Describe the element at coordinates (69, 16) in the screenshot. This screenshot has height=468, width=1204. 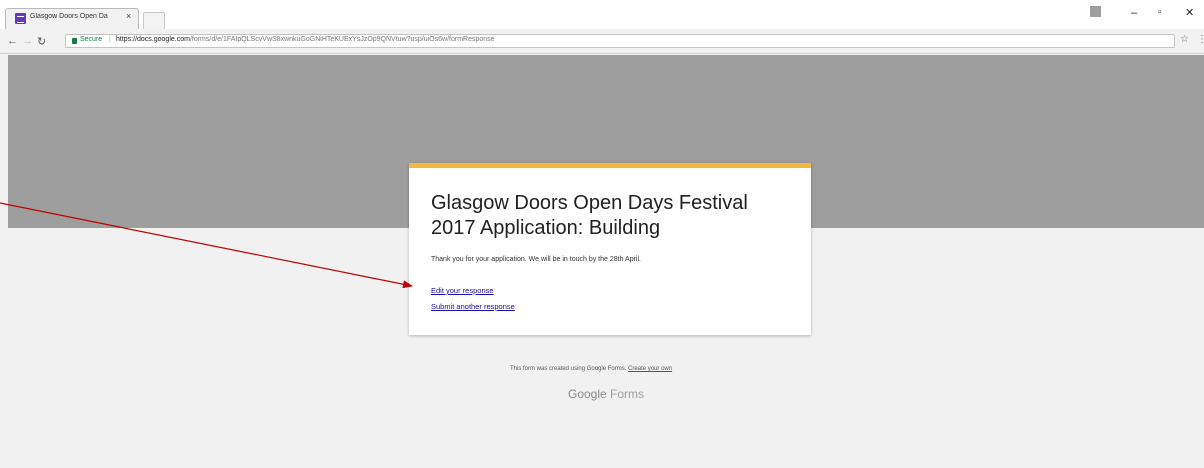
I see `tab-title: Glasgow Doors Open Da` at that location.